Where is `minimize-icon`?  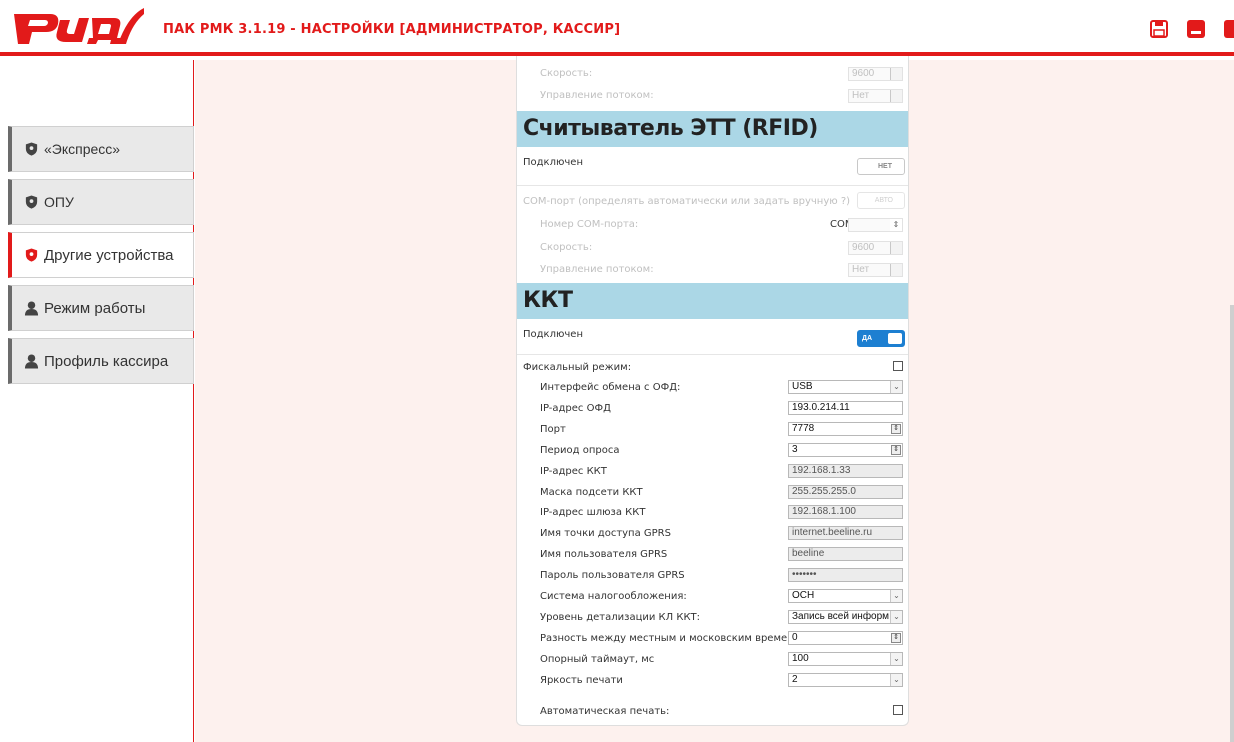 minimize-icon is located at coordinates (1196, 29).